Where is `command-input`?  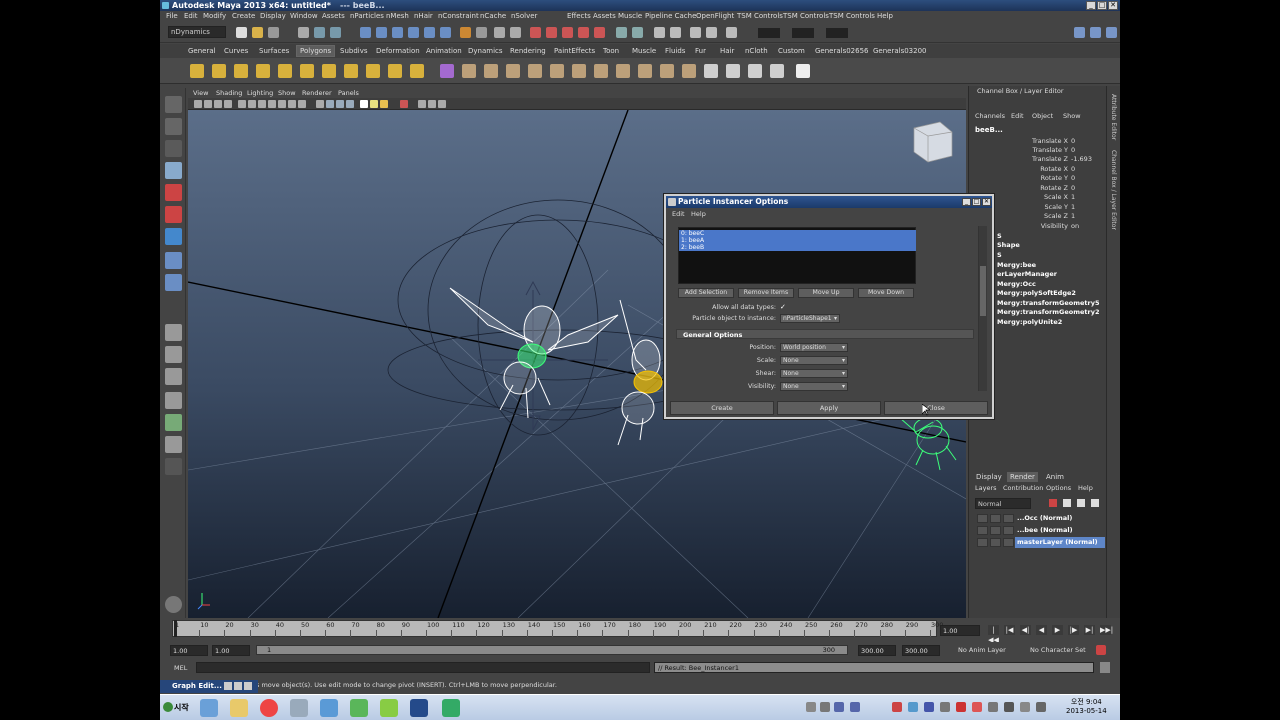
command-input is located at coordinates (423, 667).